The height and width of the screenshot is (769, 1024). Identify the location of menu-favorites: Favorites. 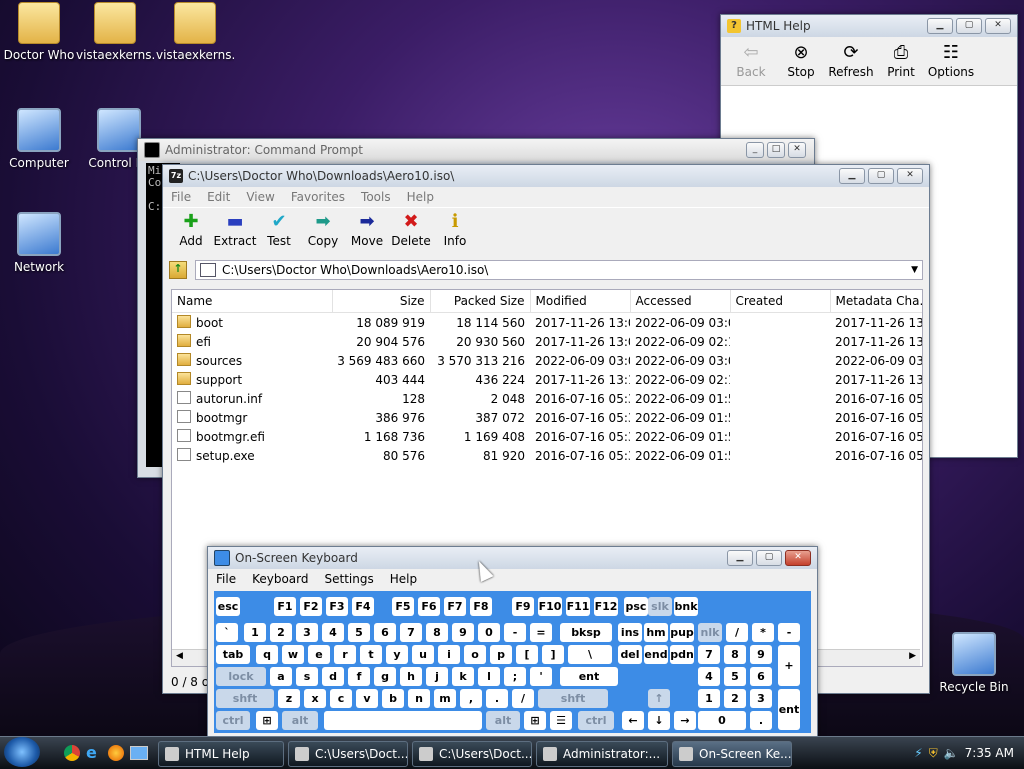
(318, 197).